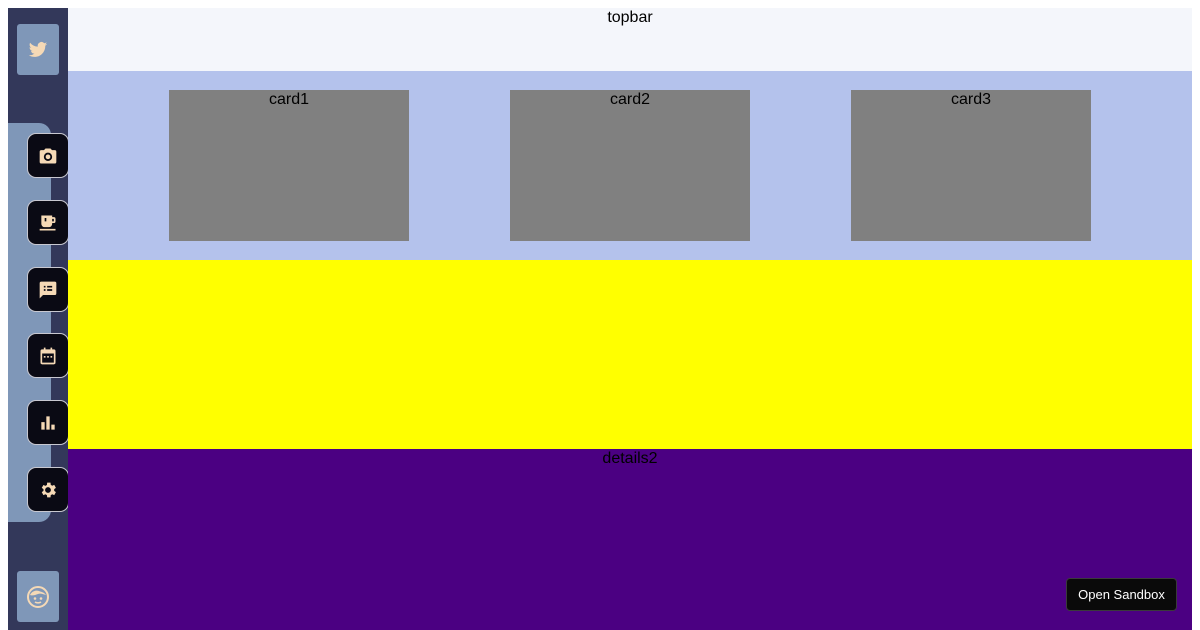  What do you see at coordinates (29, 322) in the screenshot?
I see `sidebar-nav-panel` at bounding box center [29, 322].